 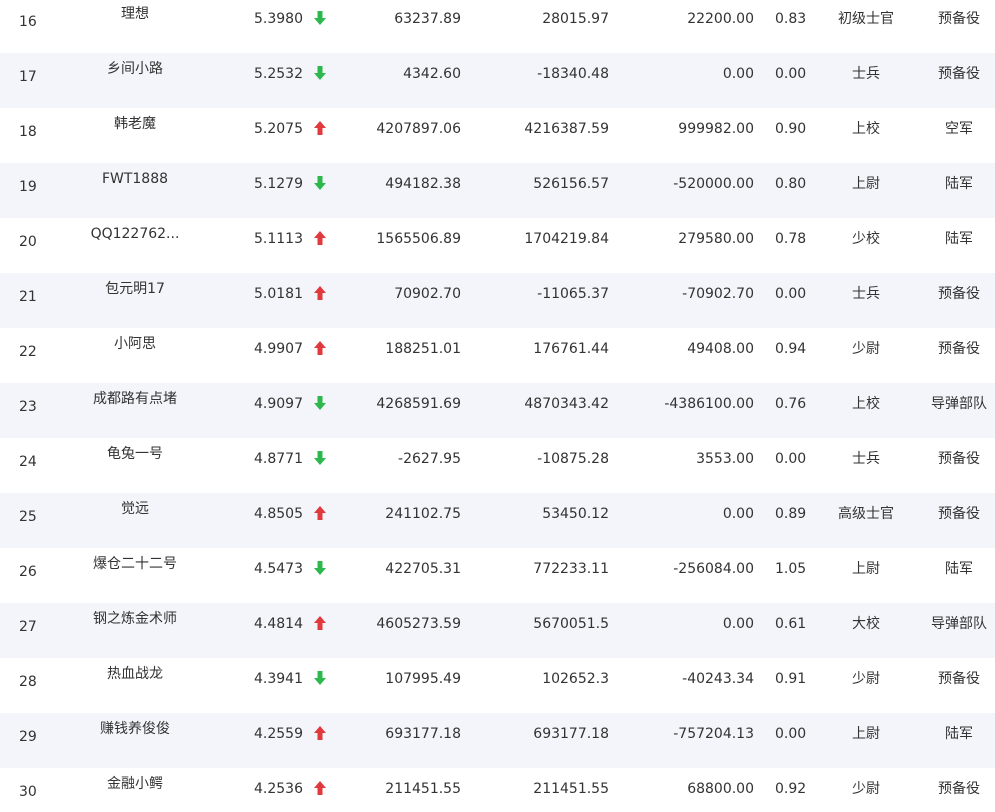 What do you see at coordinates (429, 459) in the screenshot?
I see `value-1-cell: -2627.95` at bounding box center [429, 459].